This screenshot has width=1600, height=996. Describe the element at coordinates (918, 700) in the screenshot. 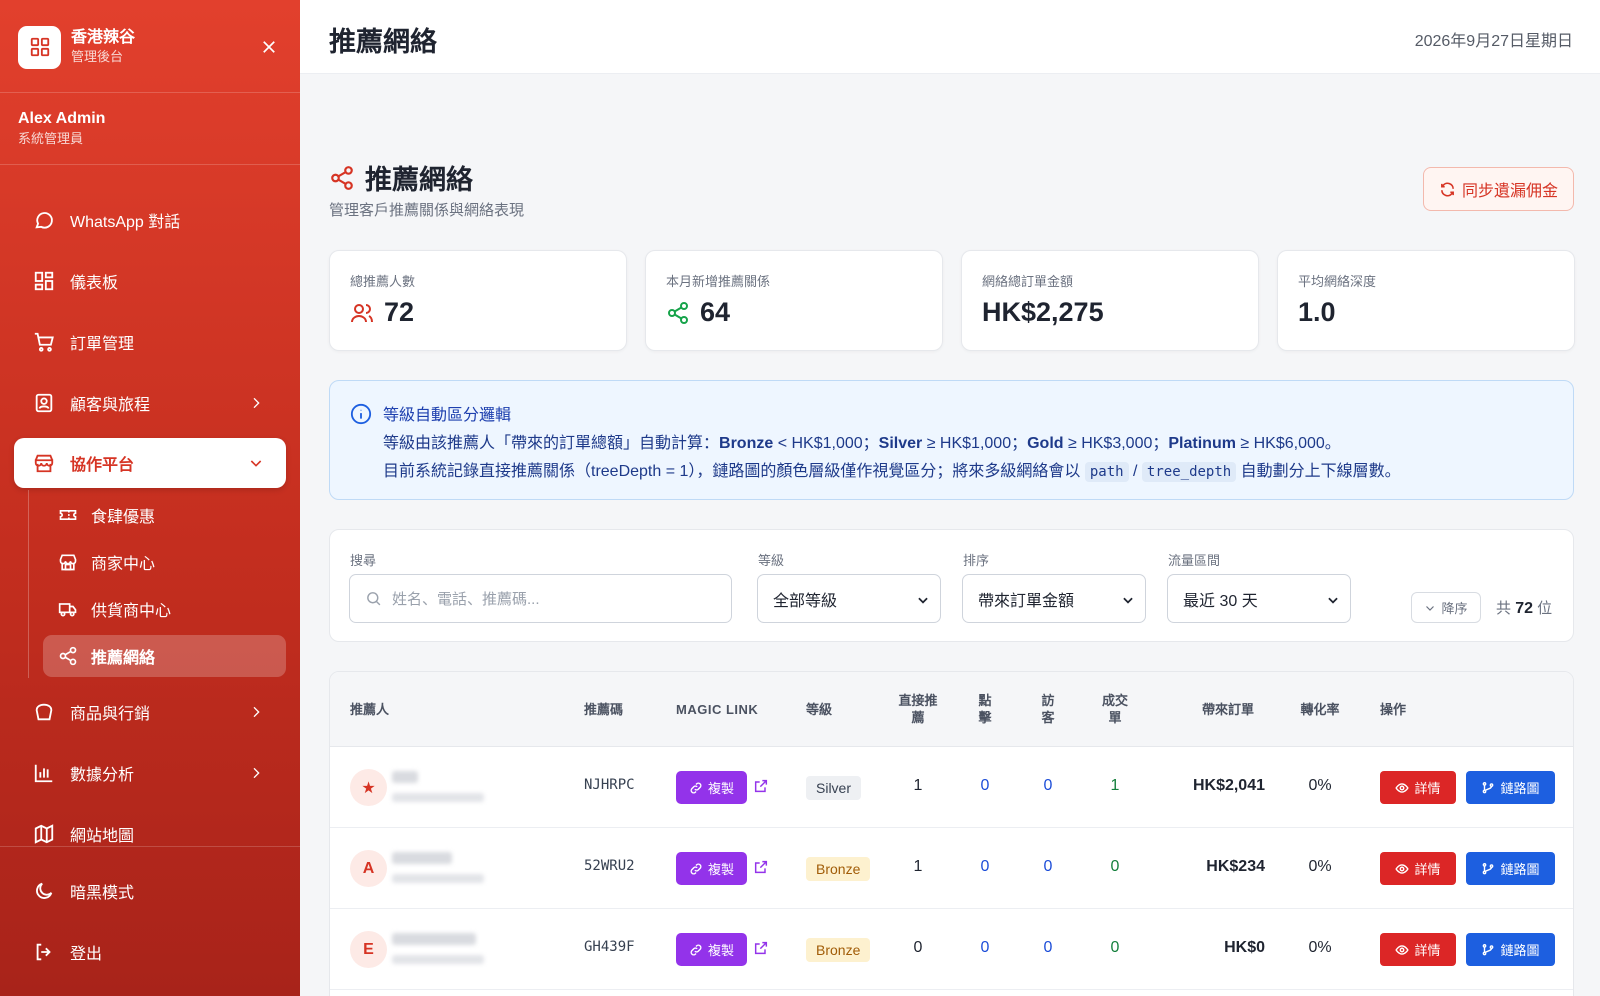

I see `th-direct-line1: 直接推` at that location.